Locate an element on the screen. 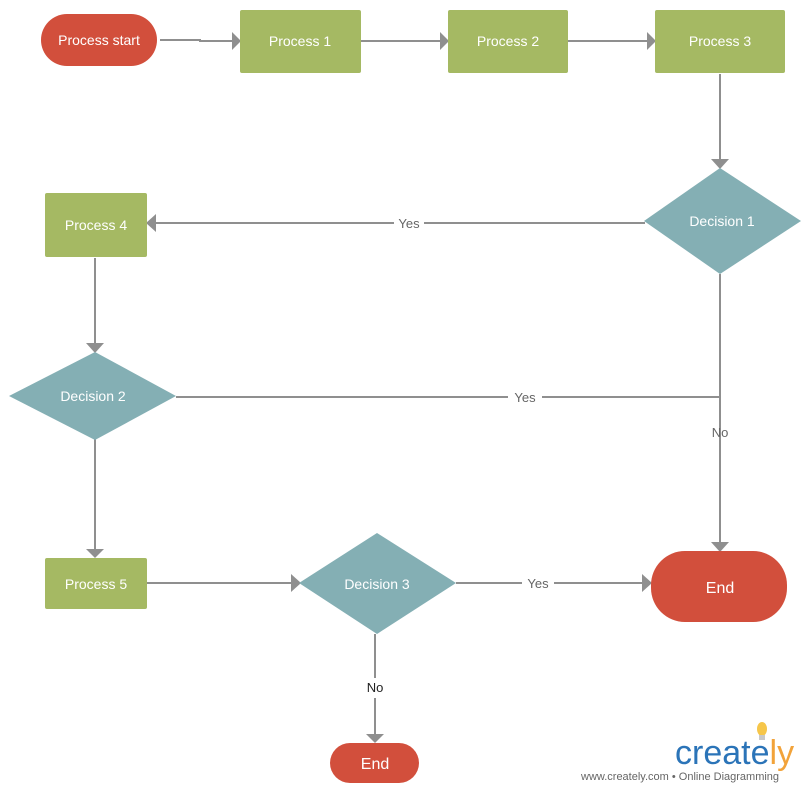  edge-label-d3-no: No is located at coordinates (375, 687).